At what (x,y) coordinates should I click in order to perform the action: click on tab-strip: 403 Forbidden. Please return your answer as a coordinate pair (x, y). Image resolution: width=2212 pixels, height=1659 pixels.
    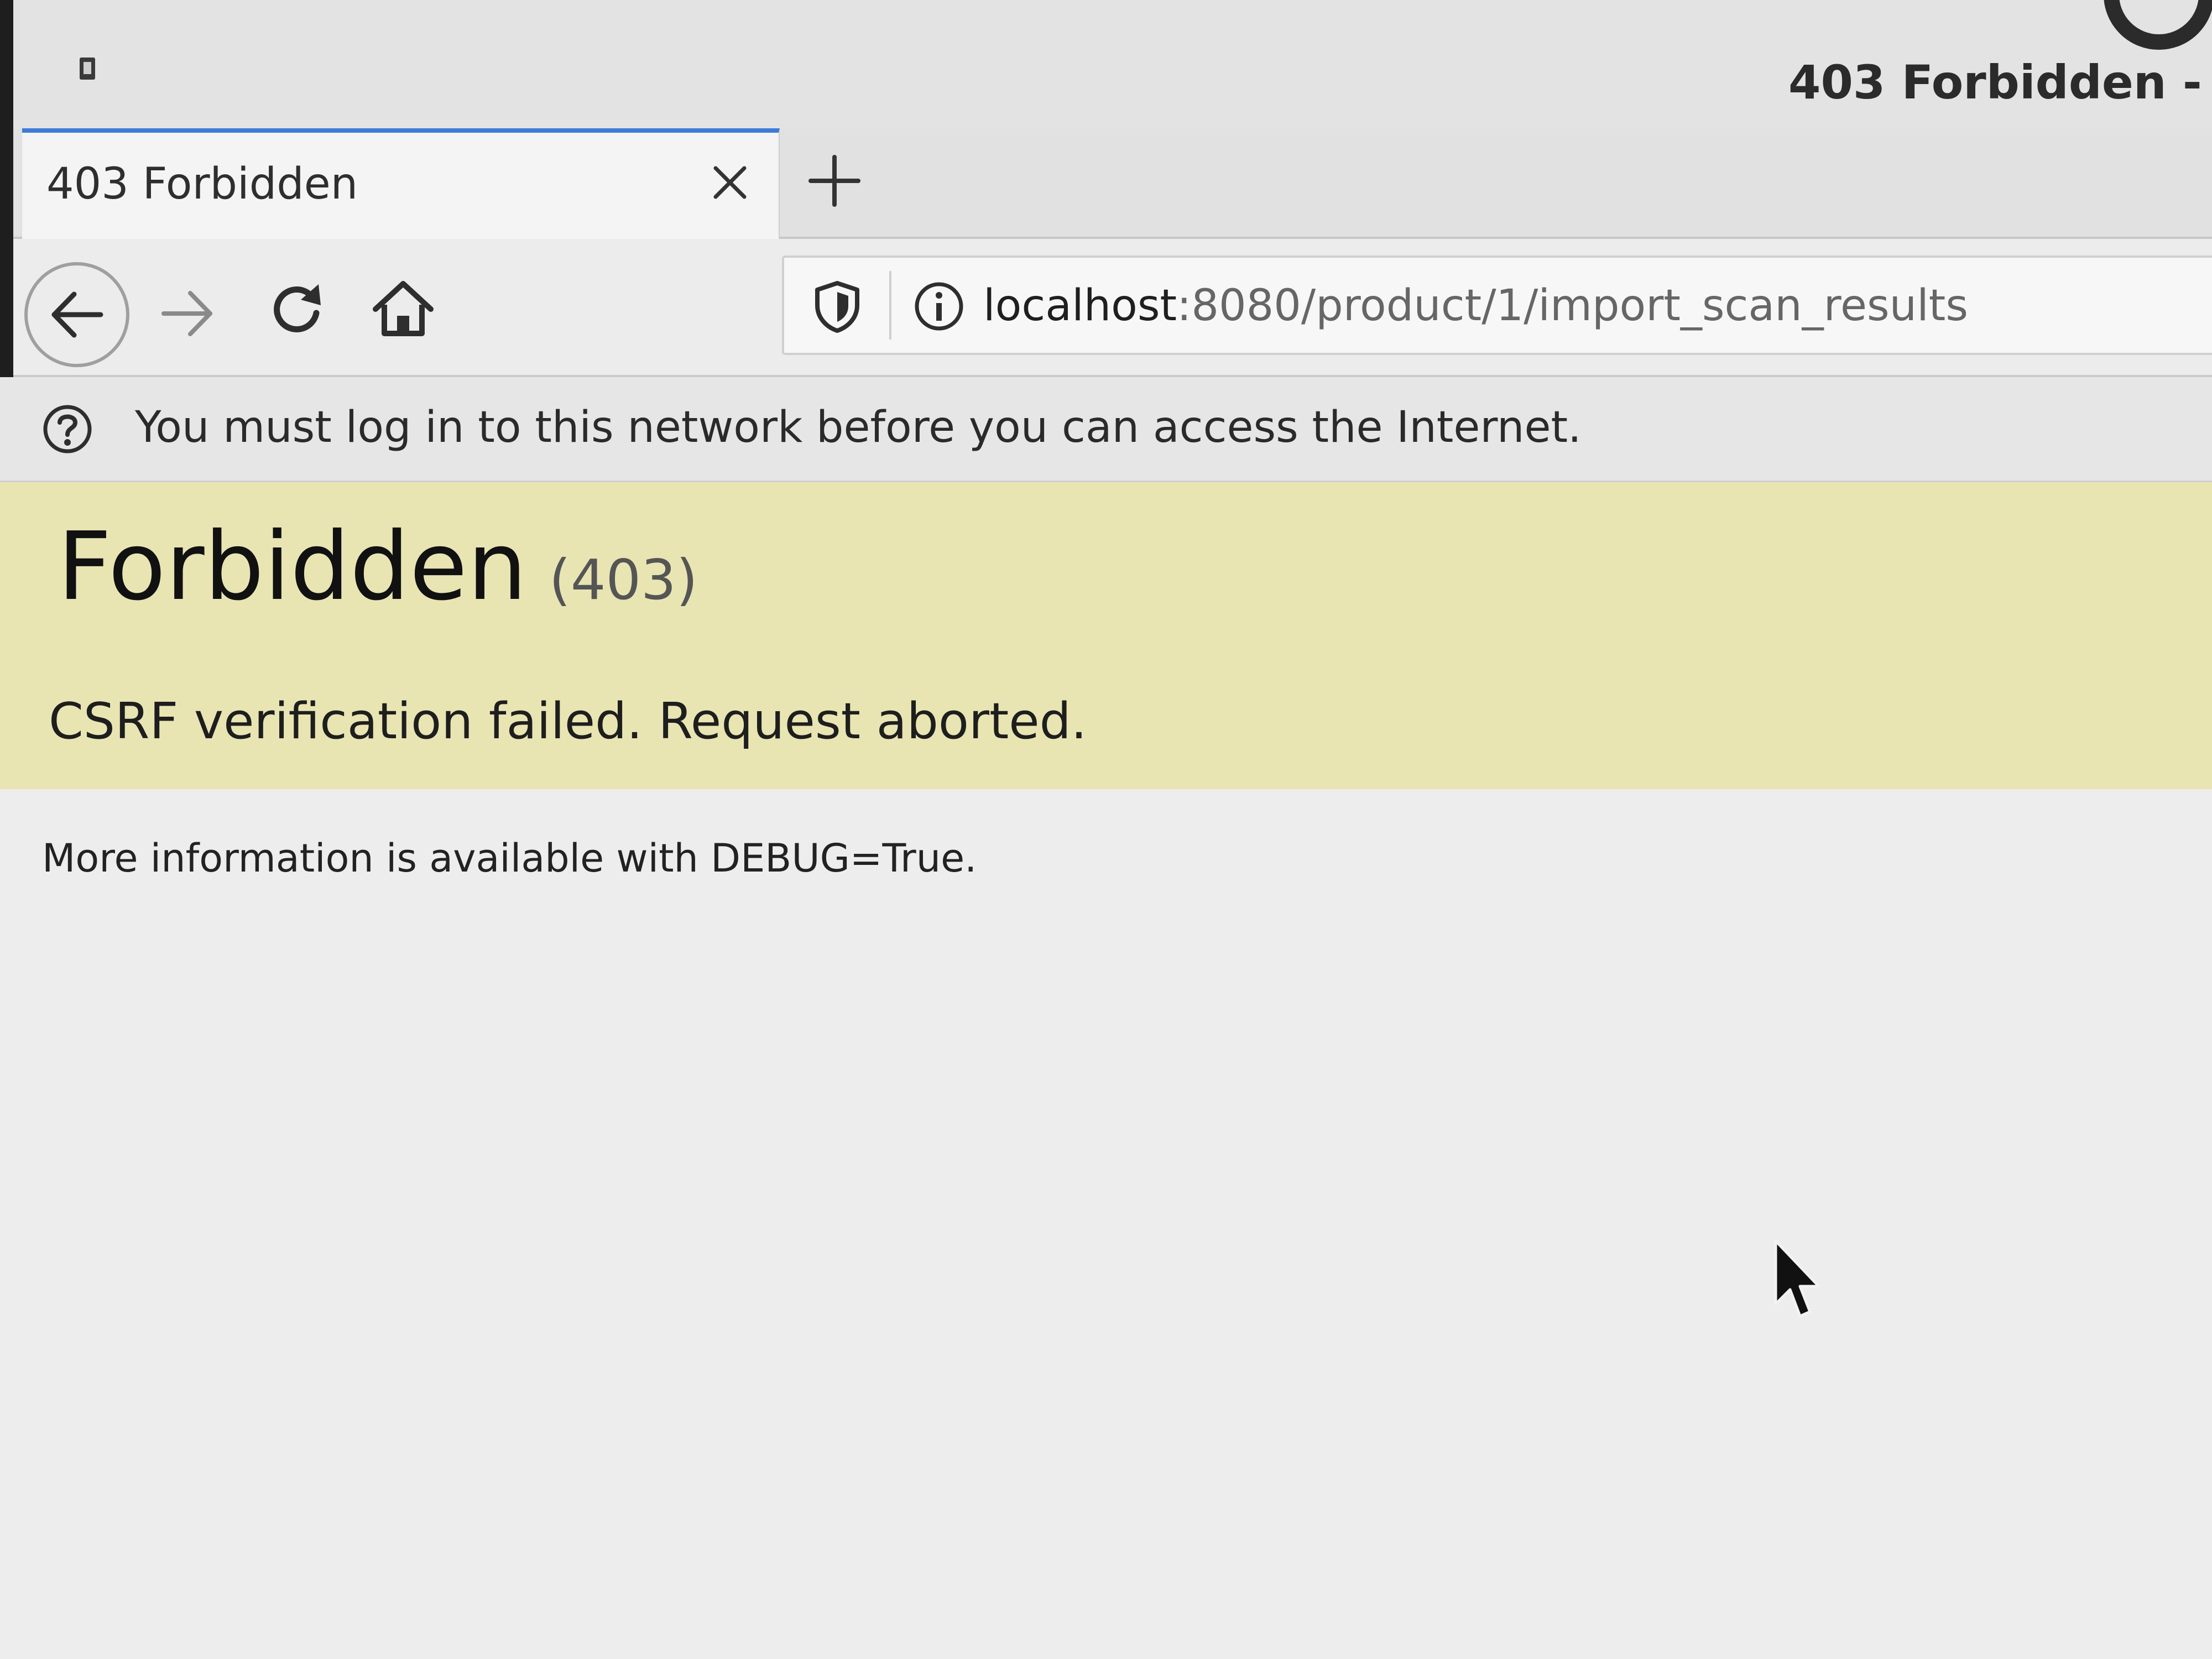
    Looking at the image, I should click on (1112, 184).